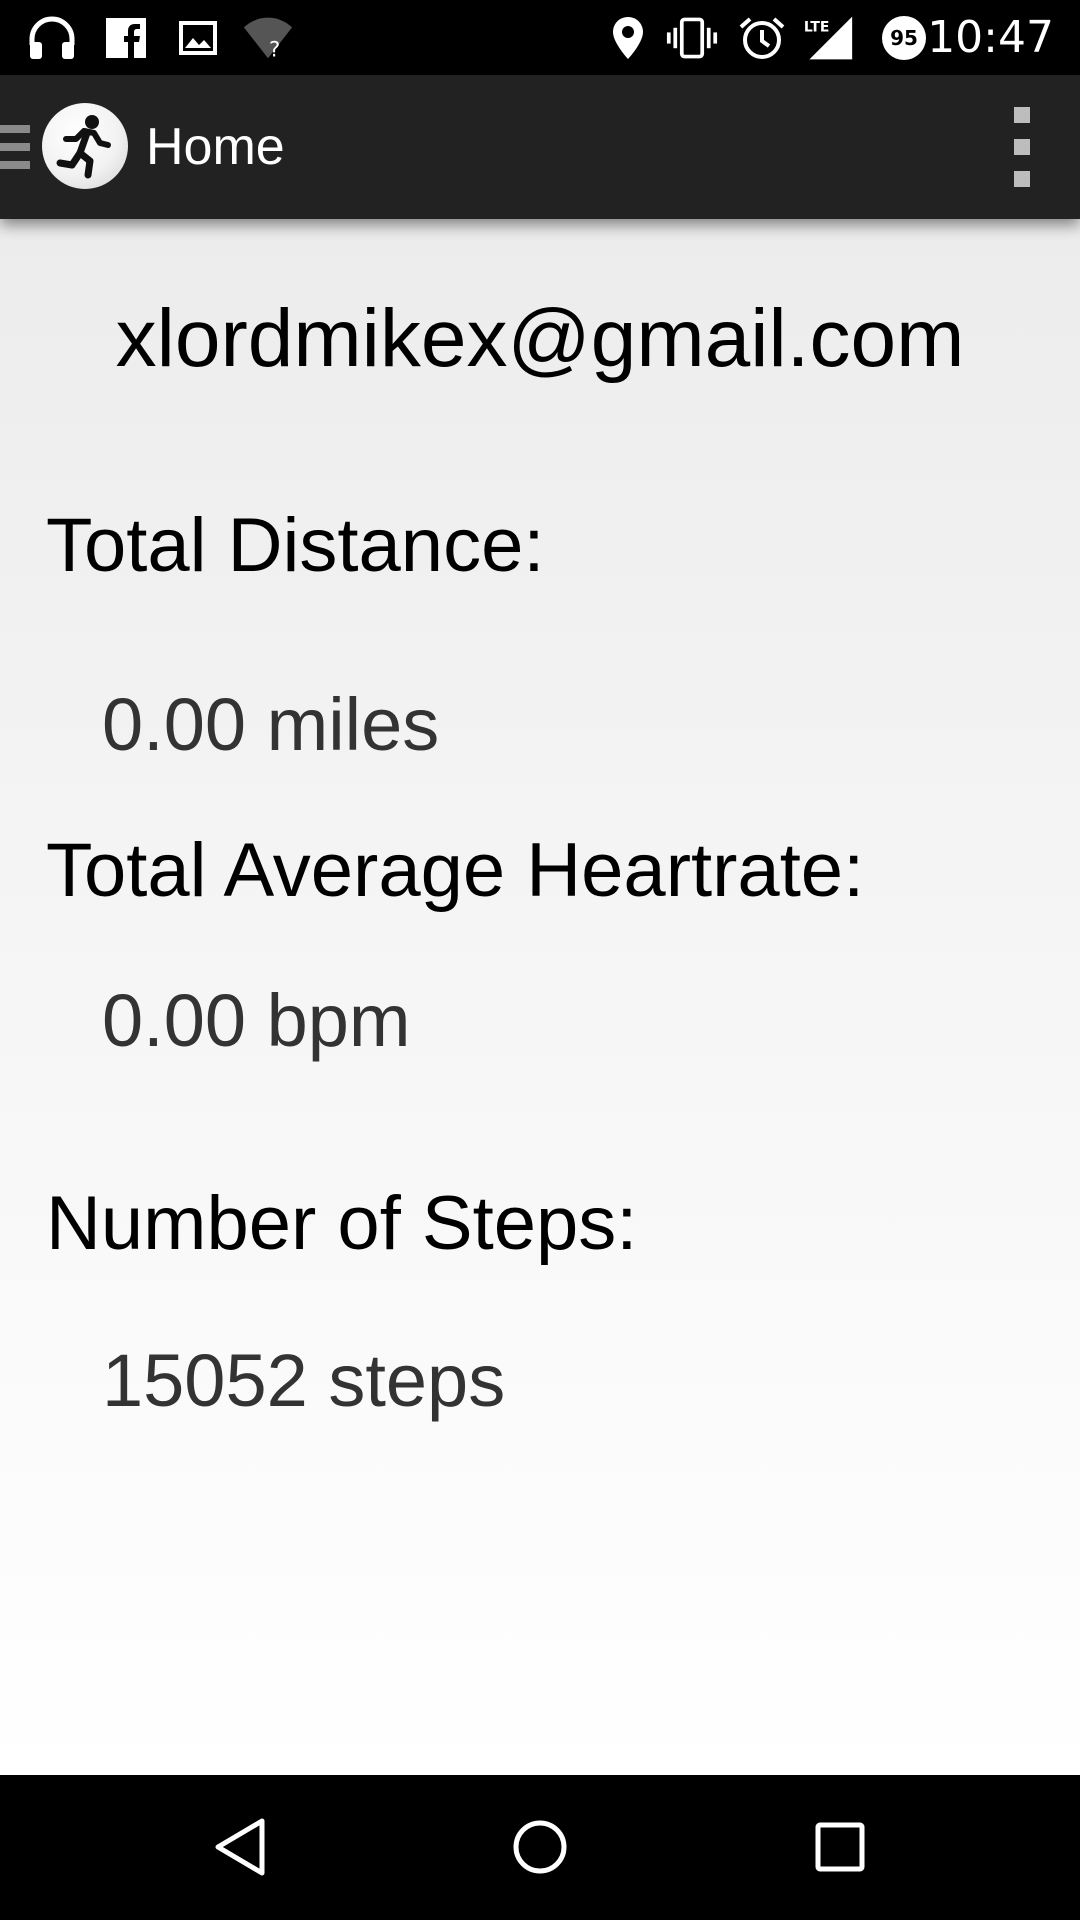 This screenshot has width=1080, height=1920. What do you see at coordinates (540, 37) in the screenshot?
I see `status-bar: ? LTE 95 10:47` at bounding box center [540, 37].